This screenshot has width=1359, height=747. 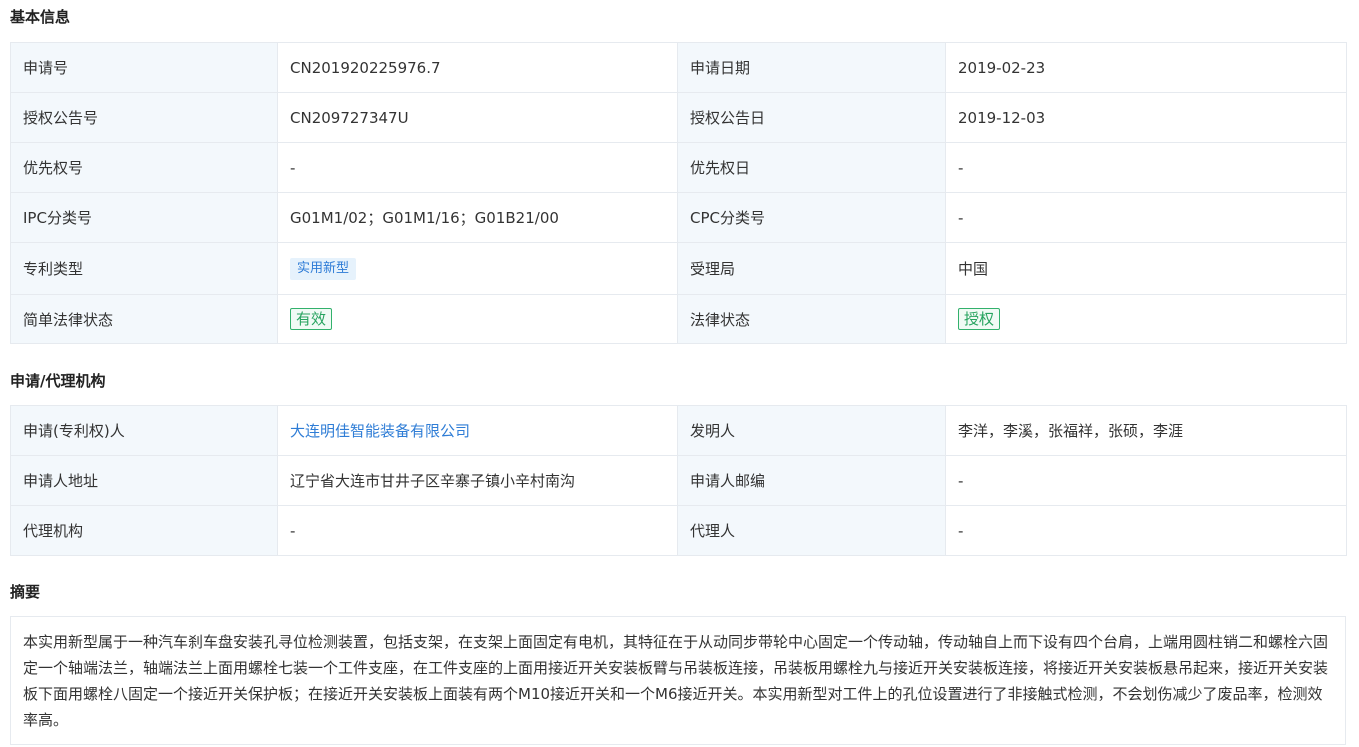 I want to click on table-row: 授权公告号 CN209727347U 授权公告日 2019-12-03, so click(x=678, y=117).